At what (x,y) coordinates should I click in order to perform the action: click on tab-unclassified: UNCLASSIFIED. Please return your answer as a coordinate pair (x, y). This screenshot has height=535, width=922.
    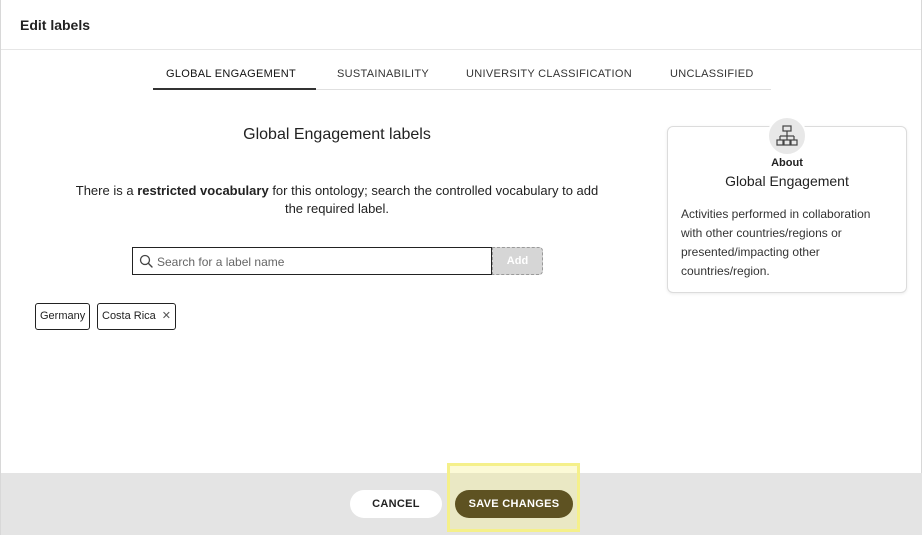
    Looking at the image, I should click on (712, 74).